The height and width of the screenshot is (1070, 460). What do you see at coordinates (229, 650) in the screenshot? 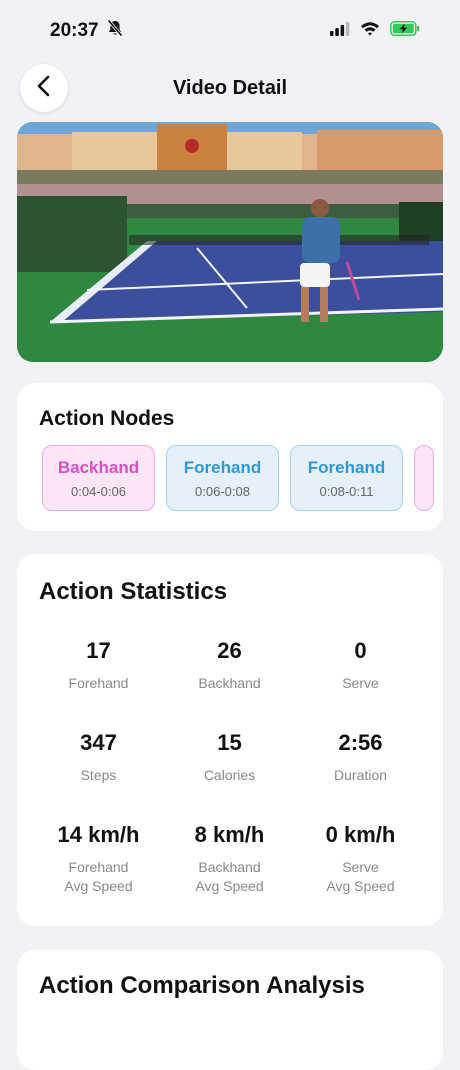
I see `stat-value: 26` at bounding box center [229, 650].